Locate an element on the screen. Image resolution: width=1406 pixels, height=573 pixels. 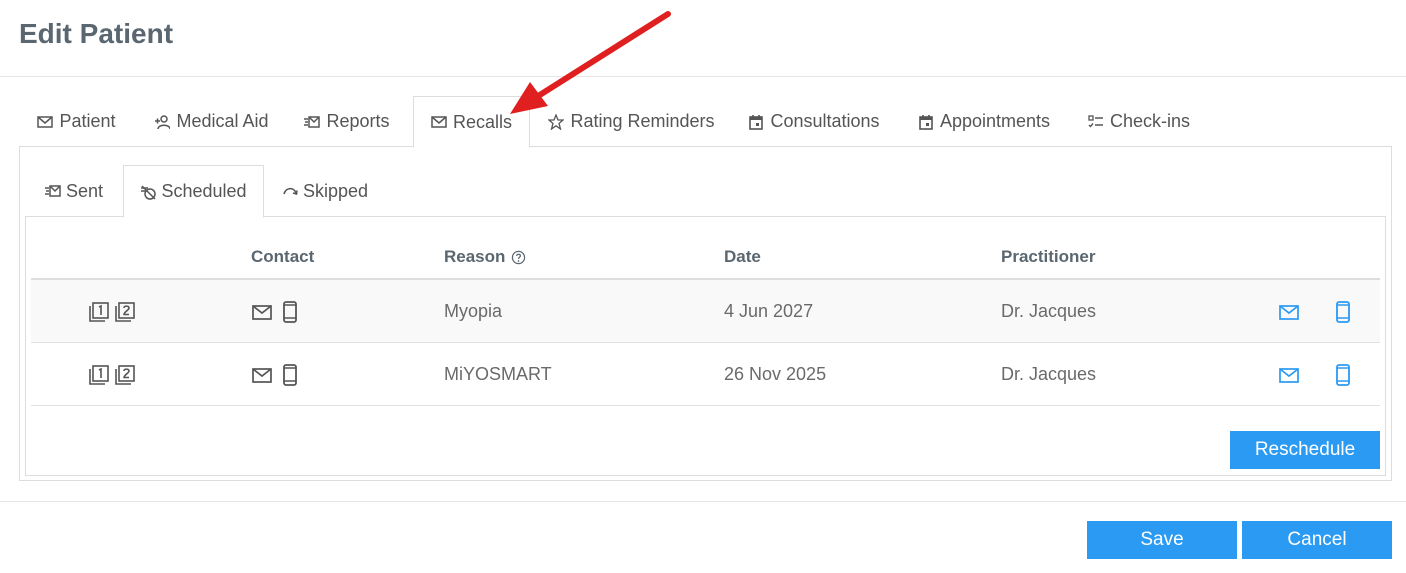
modal-header: Edit Patient is located at coordinates (703, 38).